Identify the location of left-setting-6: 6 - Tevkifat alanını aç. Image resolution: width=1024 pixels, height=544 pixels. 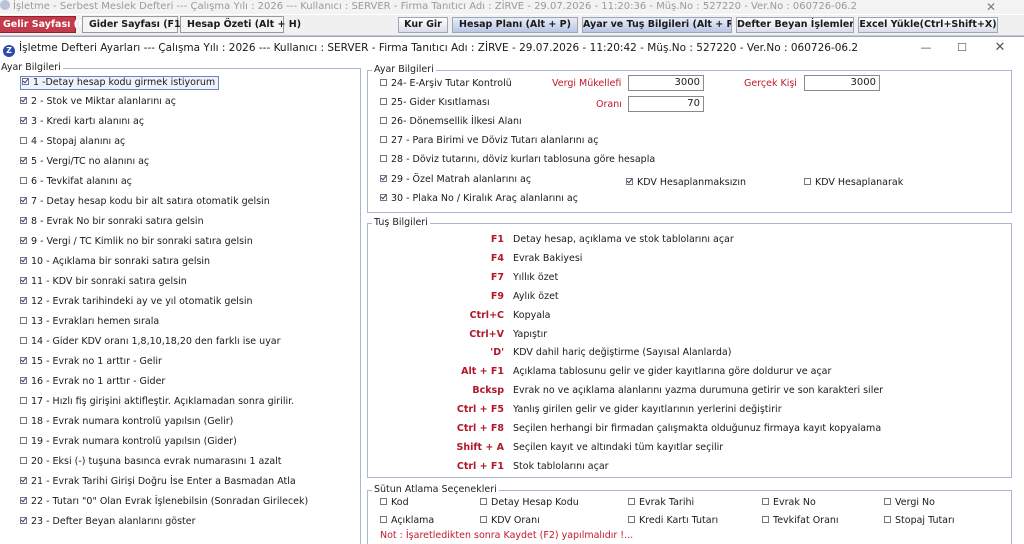
(76, 182).